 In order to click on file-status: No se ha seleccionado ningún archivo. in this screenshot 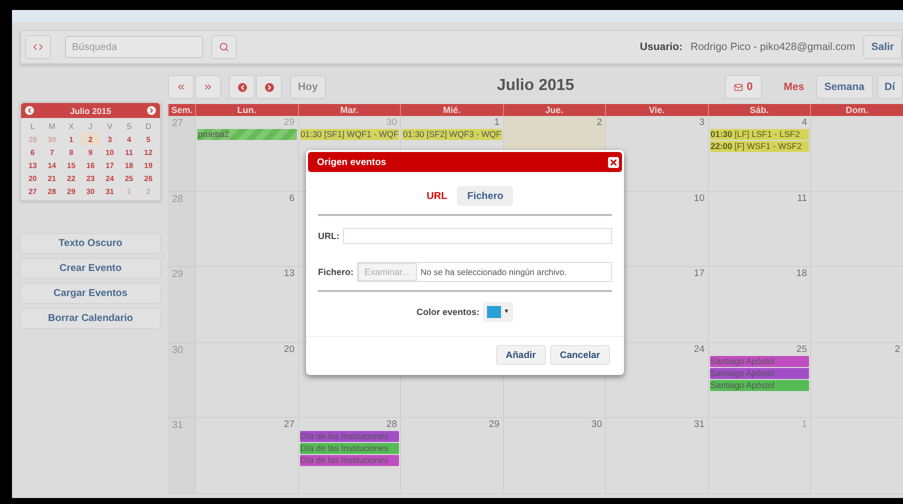, I will do `click(493, 272)`.